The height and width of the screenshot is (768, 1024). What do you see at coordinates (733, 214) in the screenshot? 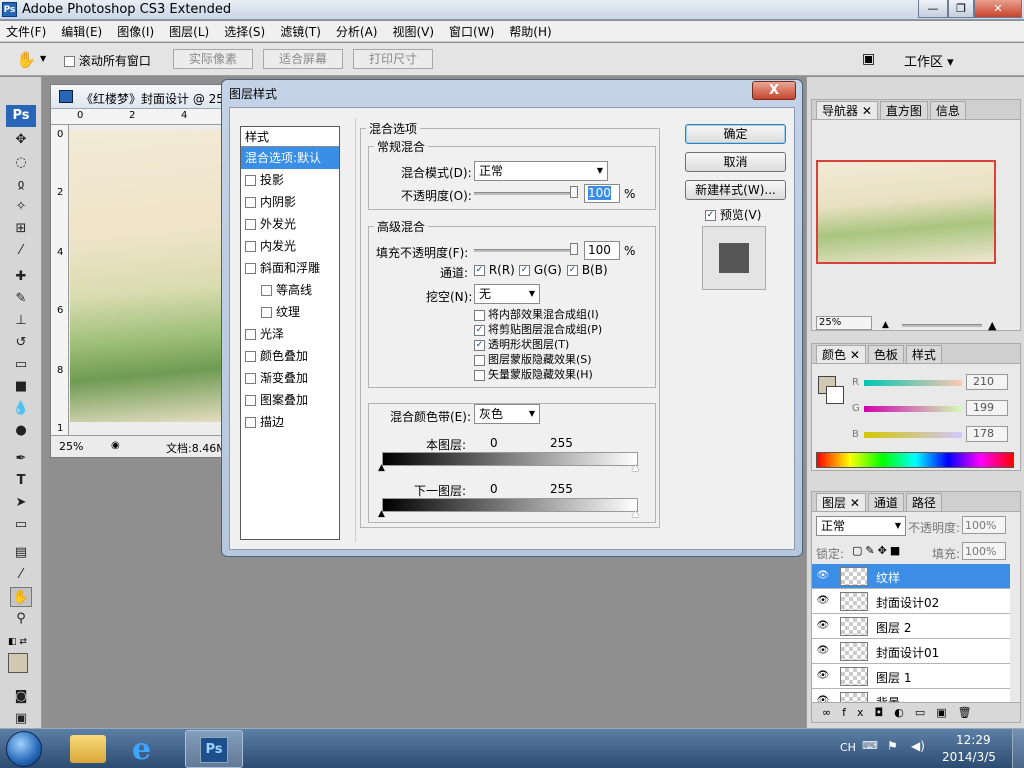
I see `preview-checkbox: ✓ 预览(V)` at bounding box center [733, 214].